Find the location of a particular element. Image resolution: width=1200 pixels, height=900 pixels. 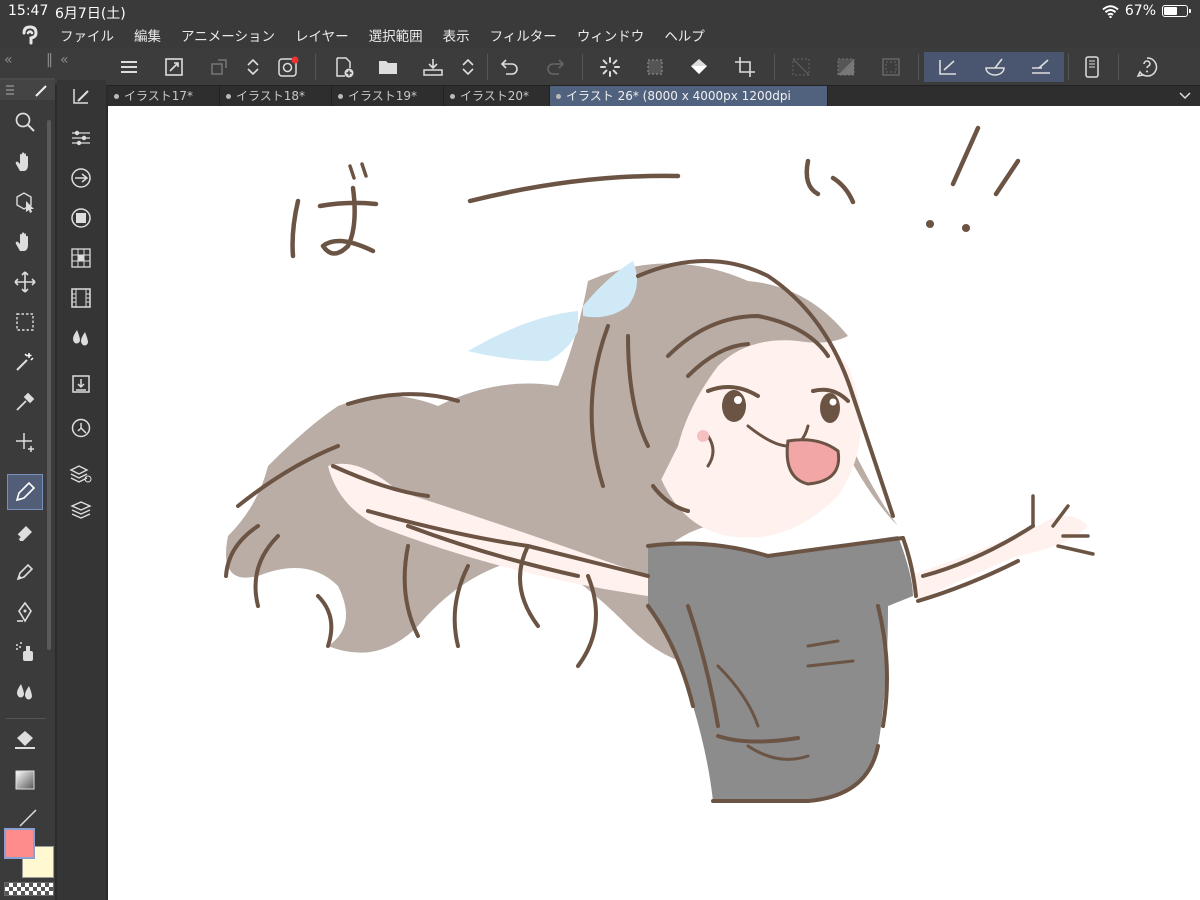

pen-icon is located at coordinates (25, 492).